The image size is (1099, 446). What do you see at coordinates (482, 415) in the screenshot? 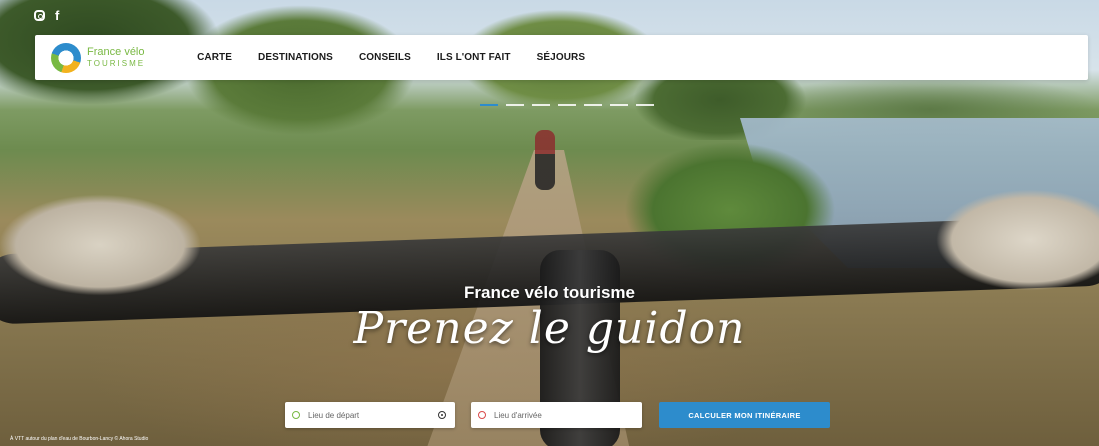
I see `end-point-icon` at bounding box center [482, 415].